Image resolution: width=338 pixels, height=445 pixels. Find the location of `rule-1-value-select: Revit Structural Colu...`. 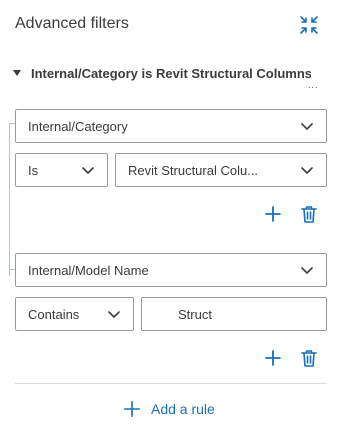

rule-1-value-select: Revit Structural Colu... is located at coordinates (221, 170).